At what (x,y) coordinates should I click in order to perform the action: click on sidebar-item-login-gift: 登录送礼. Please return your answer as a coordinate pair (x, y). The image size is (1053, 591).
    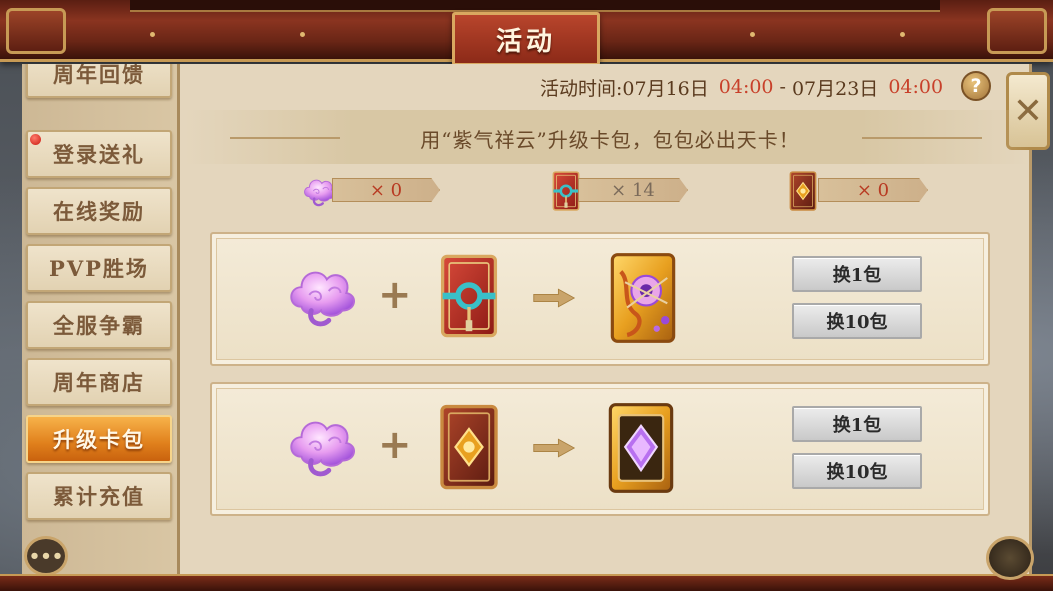
    Looking at the image, I should click on (99, 154).